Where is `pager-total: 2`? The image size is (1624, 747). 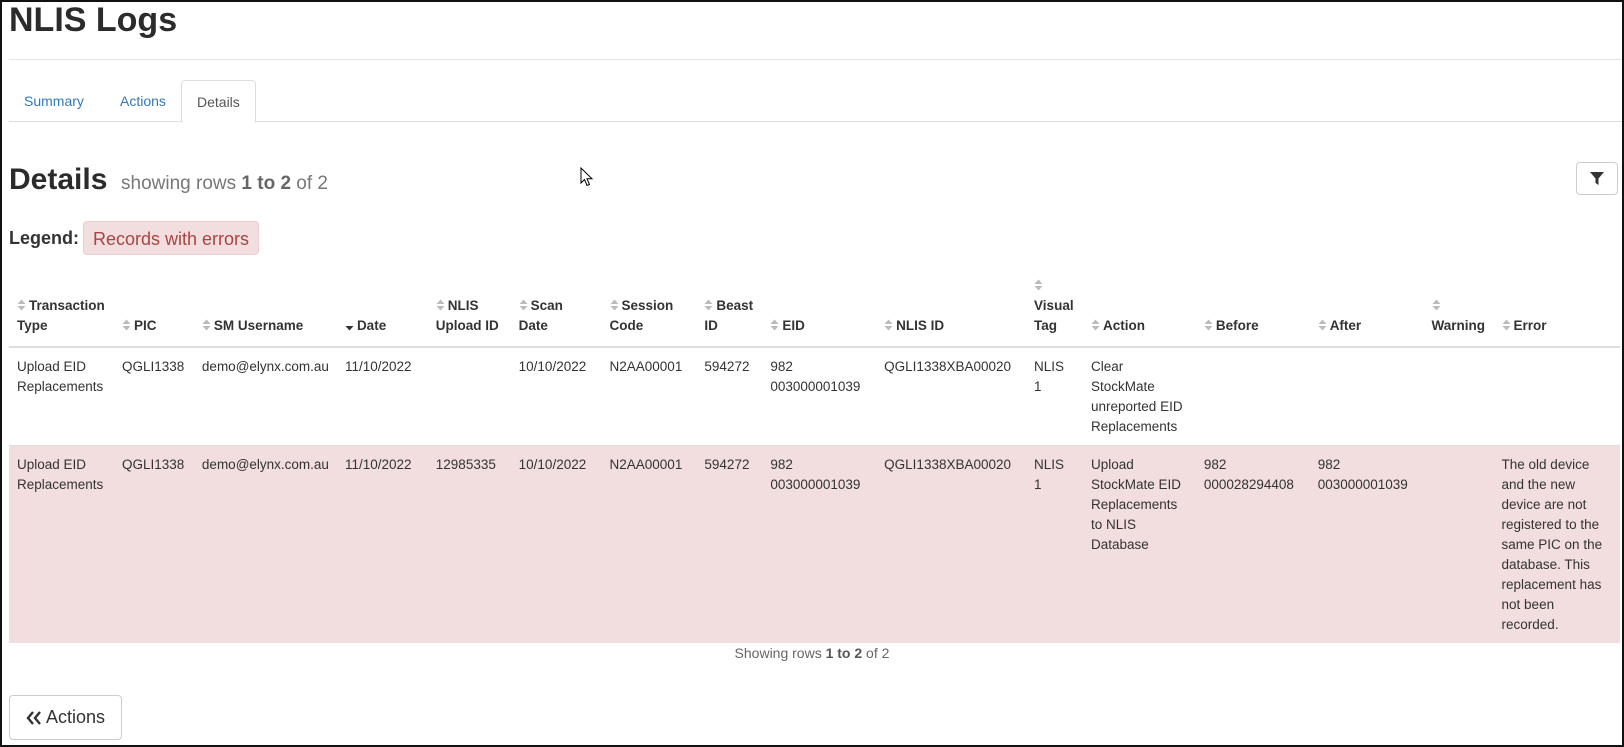
pager-total: 2 is located at coordinates (885, 653).